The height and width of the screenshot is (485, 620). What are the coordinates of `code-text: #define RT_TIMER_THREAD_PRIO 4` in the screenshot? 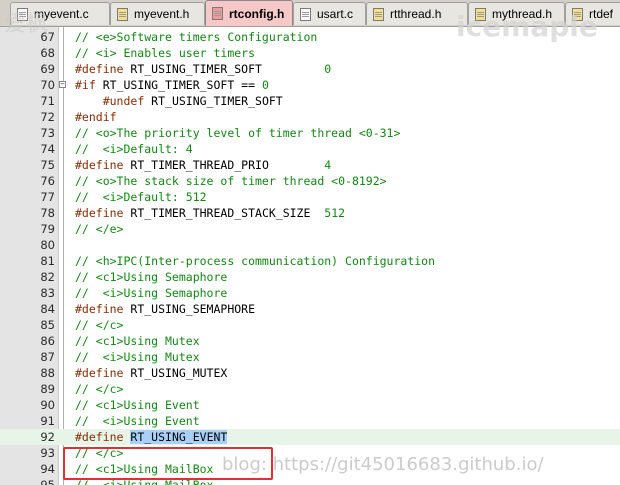 It's located at (203, 165).